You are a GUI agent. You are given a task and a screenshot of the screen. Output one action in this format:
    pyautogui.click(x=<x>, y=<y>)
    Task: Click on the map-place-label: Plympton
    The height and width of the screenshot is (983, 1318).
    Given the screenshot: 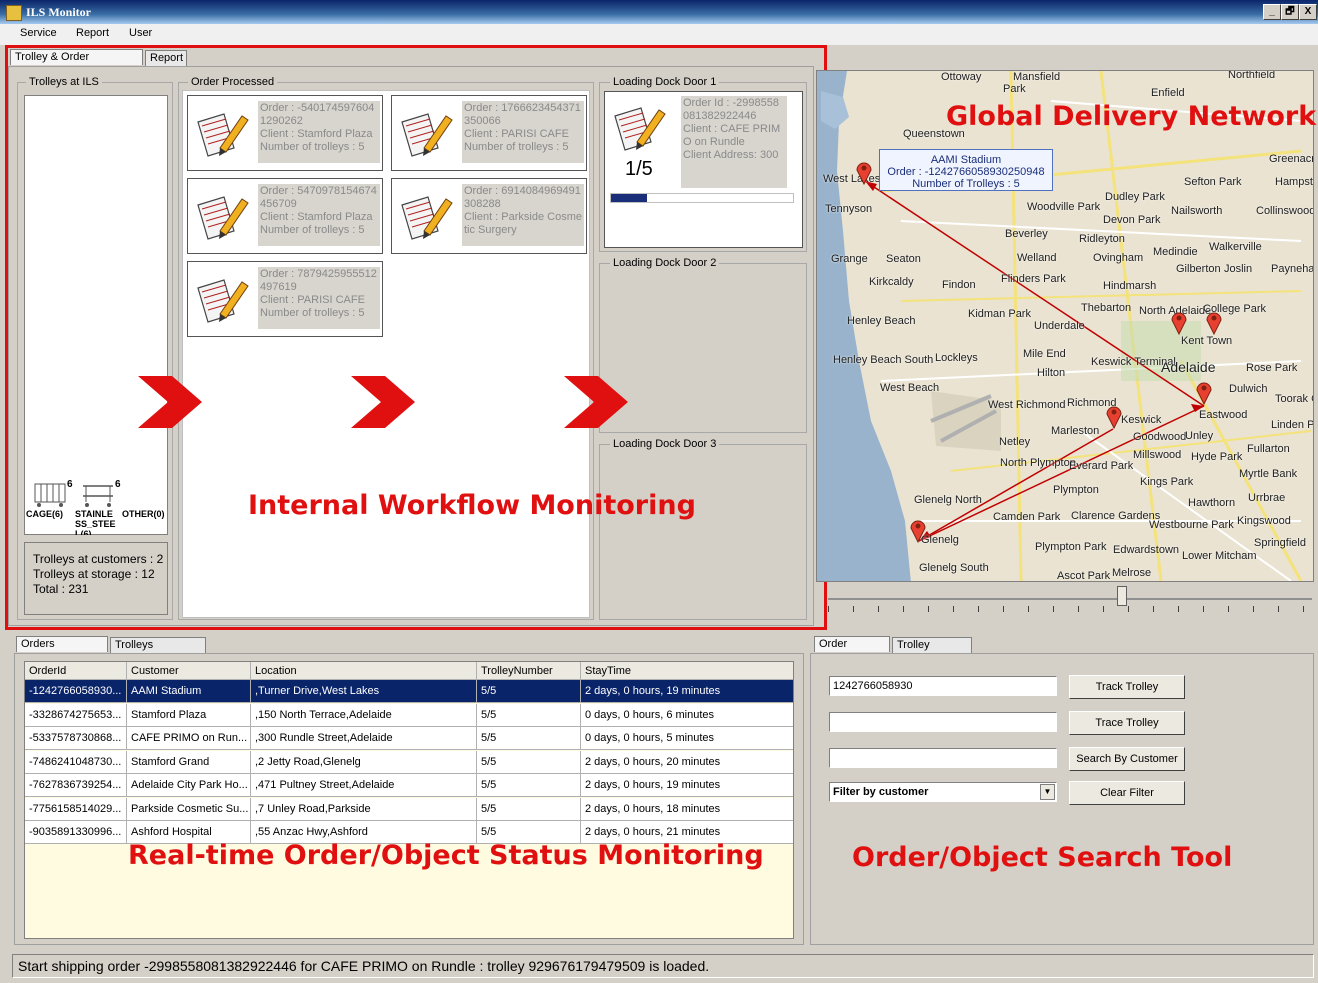 What is the action you would take?
    pyautogui.click(x=1076, y=490)
    